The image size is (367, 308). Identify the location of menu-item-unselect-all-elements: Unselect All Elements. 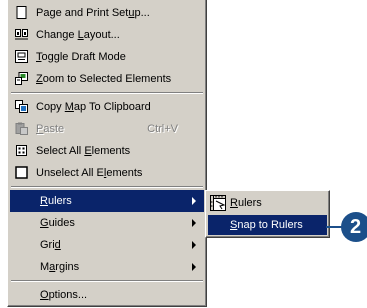
(107, 173).